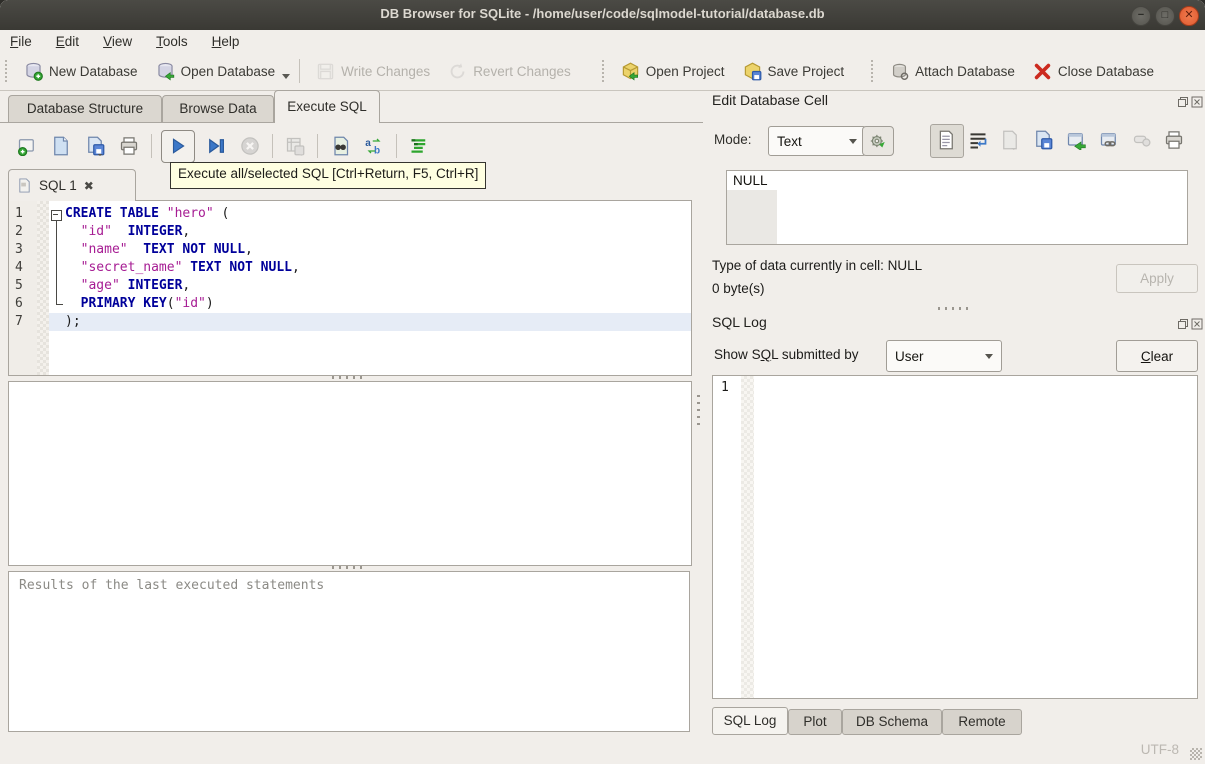  What do you see at coordinates (24, 185) in the screenshot?
I see `sql-file-icon` at bounding box center [24, 185].